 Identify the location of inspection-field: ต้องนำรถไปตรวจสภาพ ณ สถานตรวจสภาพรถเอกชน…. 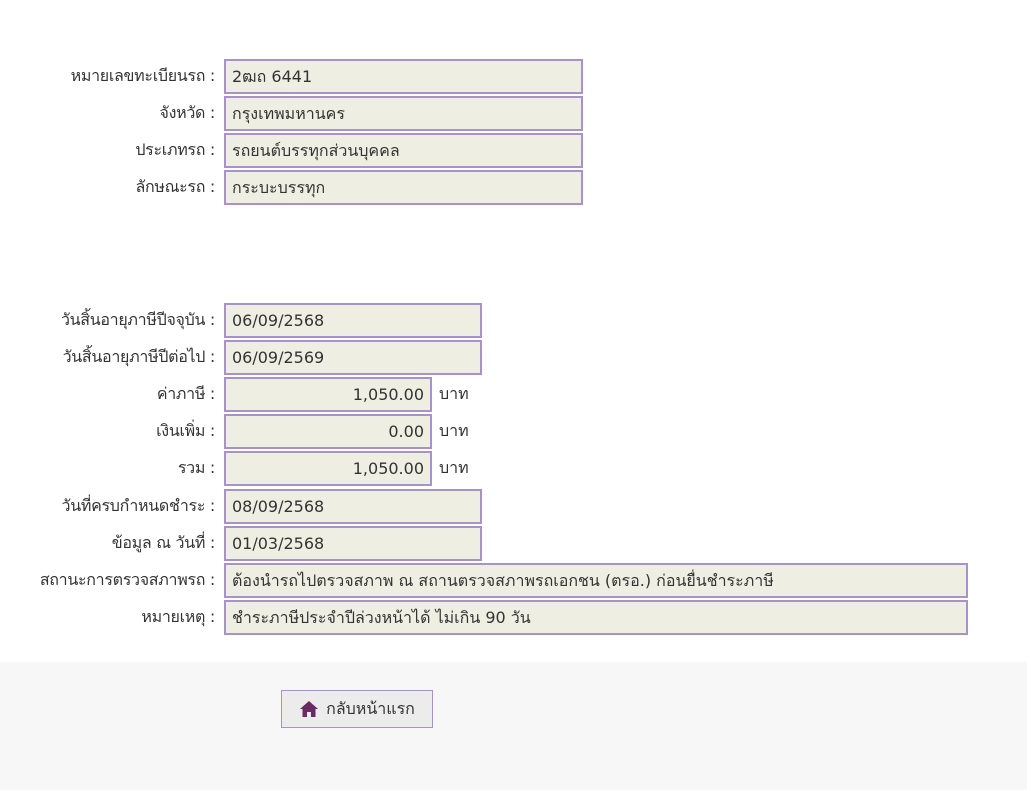
(596, 580).